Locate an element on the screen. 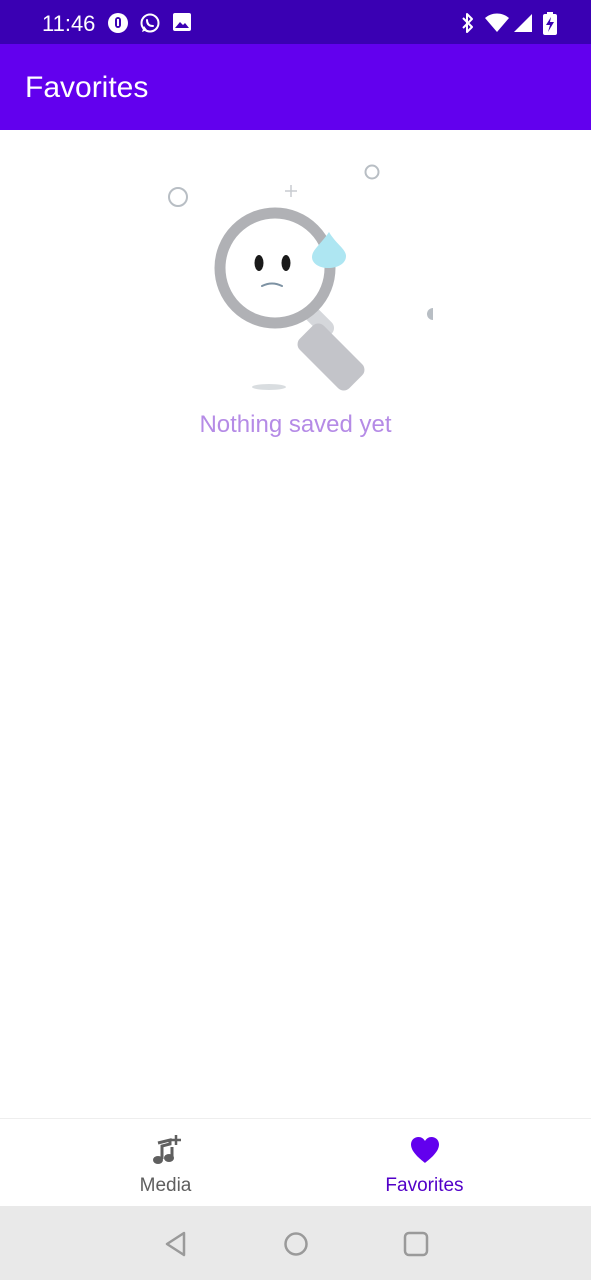 The height and width of the screenshot is (1280, 591). system-navigation-bar is located at coordinates (295, 1243).